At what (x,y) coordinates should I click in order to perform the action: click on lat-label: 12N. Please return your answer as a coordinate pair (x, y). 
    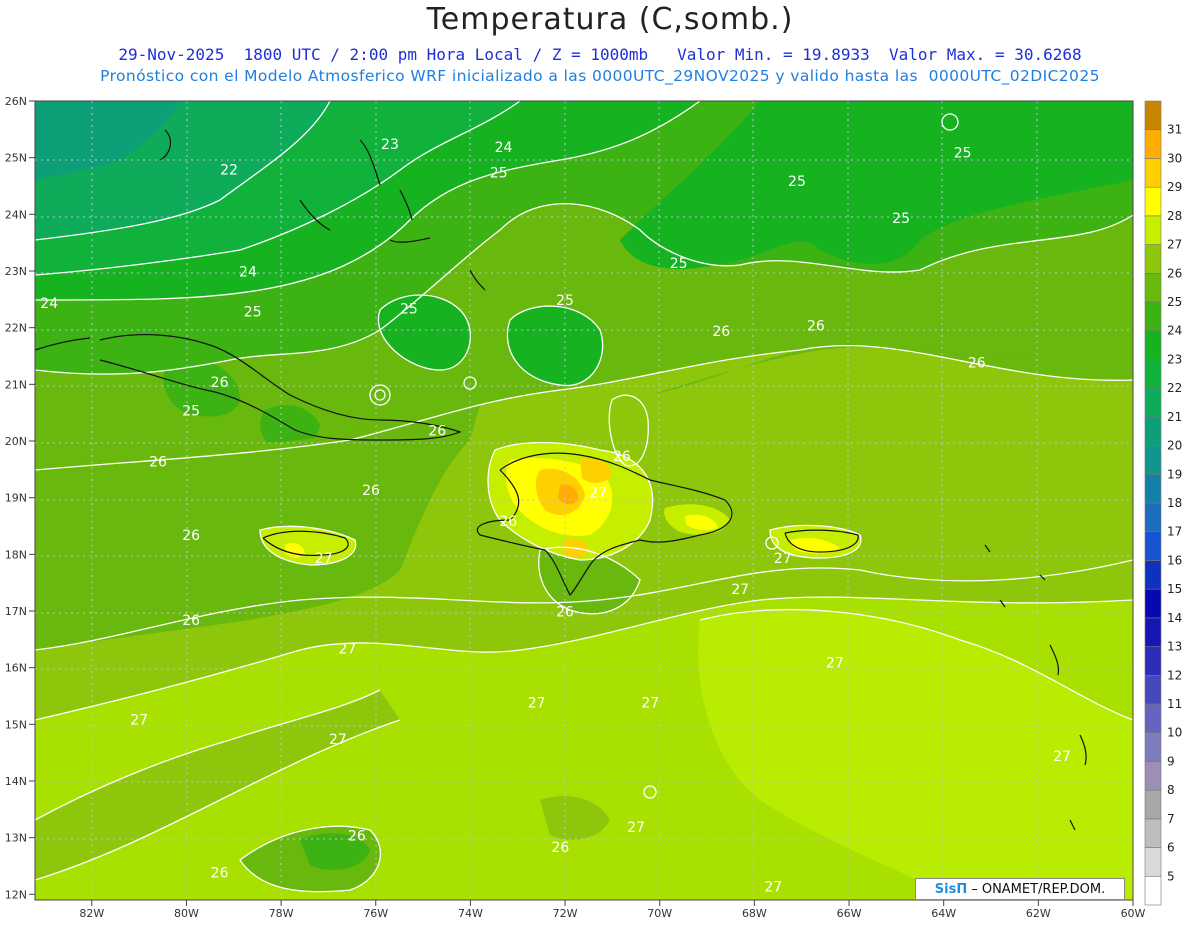
    Looking at the image, I should click on (16, 894).